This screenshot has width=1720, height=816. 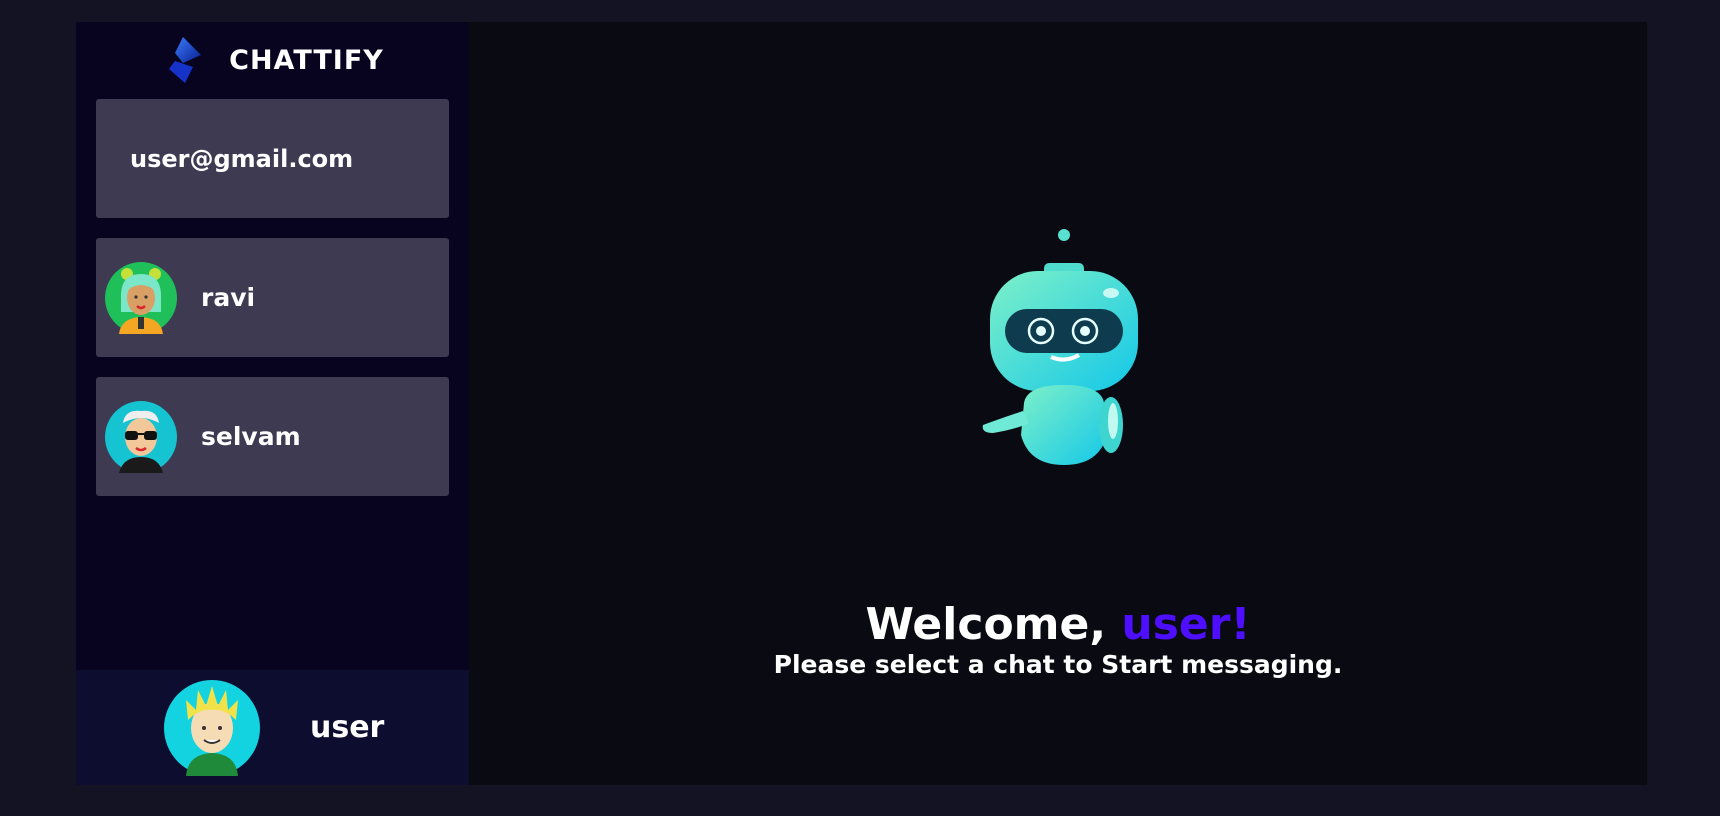 What do you see at coordinates (1060, 347) in the screenshot?
I see `robot-illustration` at bounding box center [1060, 347].